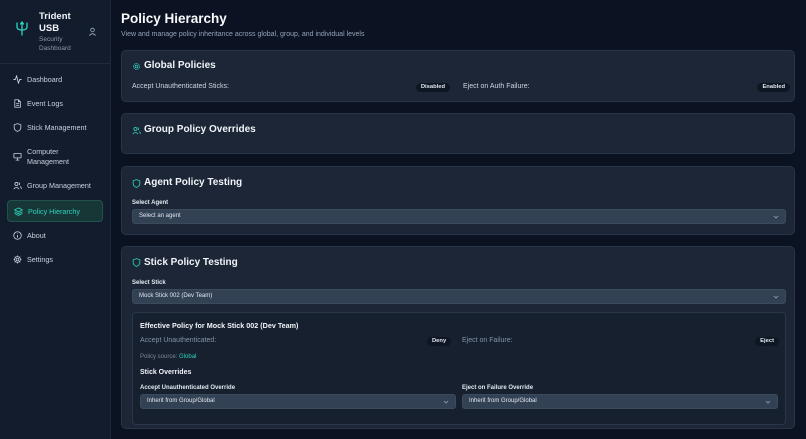 The height and width of the screenshot is (439, 806). Describe the element at coordinates (174, 18) in the screenshot. I see `page-title: Policy Hierarchy` at that location.